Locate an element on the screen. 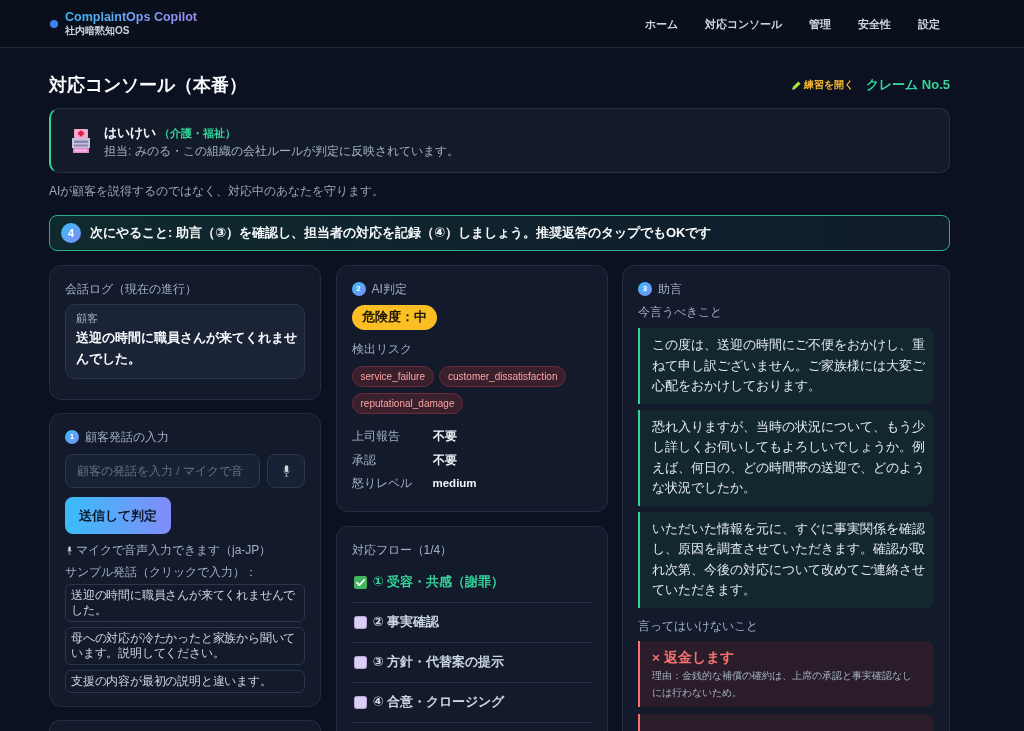 The height and width of the screenshot is (731, 1024). flow-step-label: ③ 方針・代替案の提示 is located at coordinates (438, 662).